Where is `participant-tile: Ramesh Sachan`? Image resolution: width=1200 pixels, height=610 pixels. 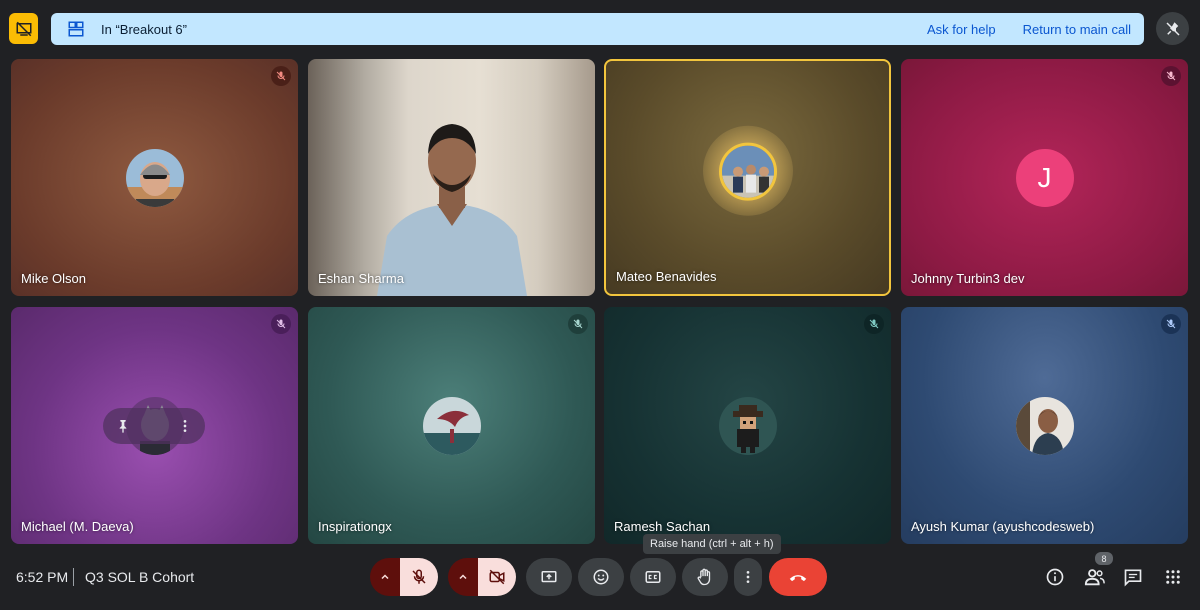 participant-tile: Ramesh Sachan is located at coordinates (747, 425).